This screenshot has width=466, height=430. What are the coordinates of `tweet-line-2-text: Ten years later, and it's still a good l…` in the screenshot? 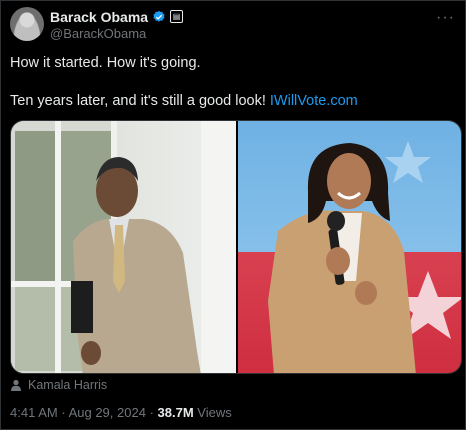 It's located at (138, 101).